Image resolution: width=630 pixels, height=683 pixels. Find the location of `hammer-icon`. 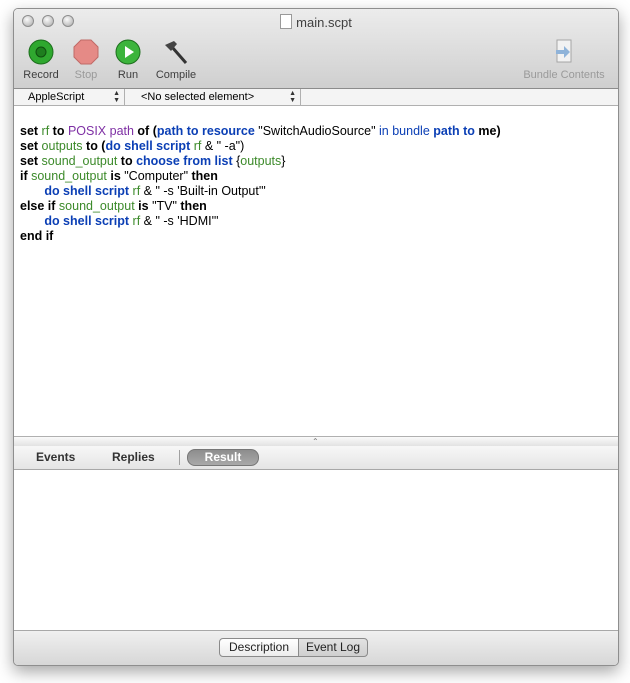

hammer-icon is located at coordinates (176, 52).